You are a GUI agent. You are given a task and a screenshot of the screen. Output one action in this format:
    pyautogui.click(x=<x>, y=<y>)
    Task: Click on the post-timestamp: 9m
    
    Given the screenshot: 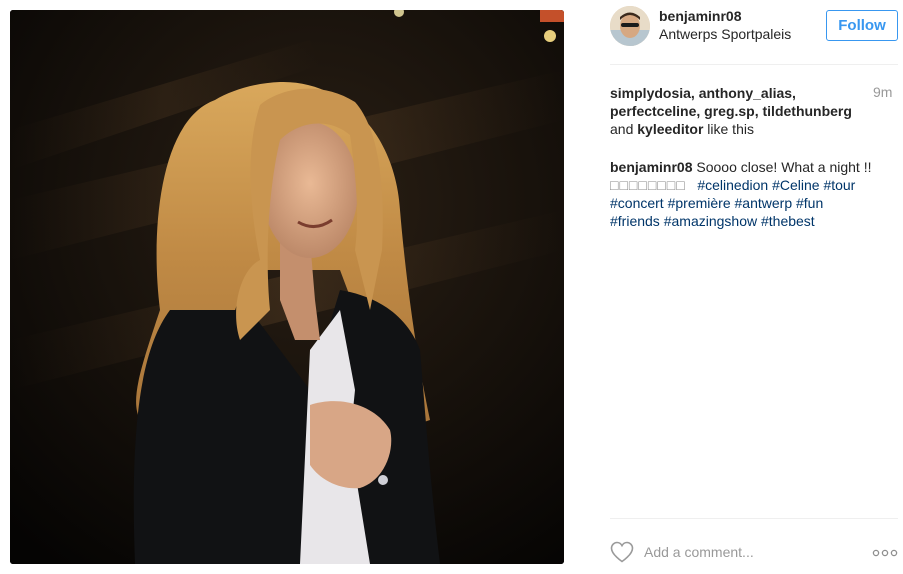 What is the action you would take?
    pyautogui.click(x=882, y=92)
    